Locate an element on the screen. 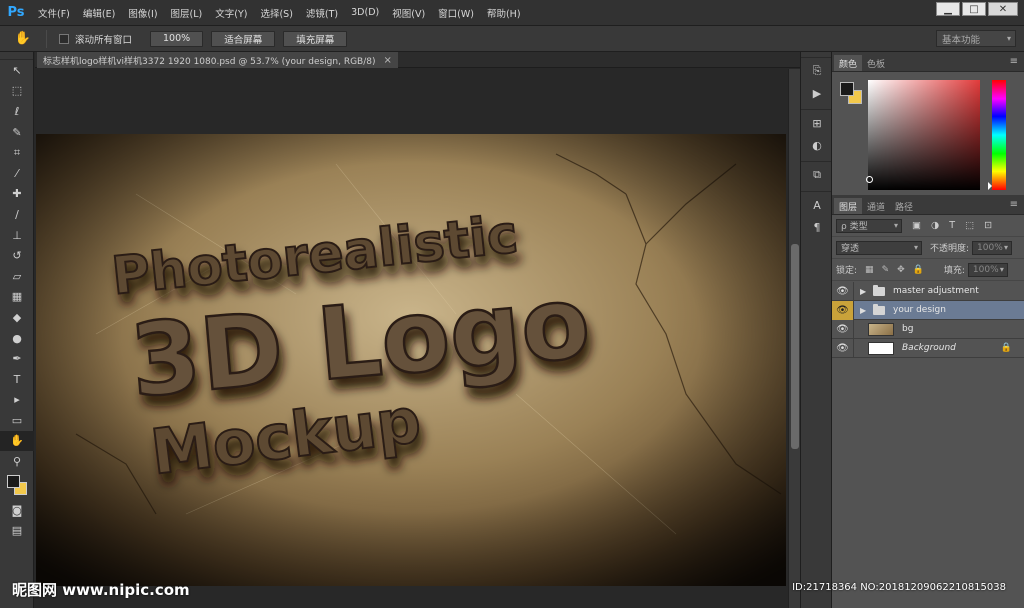 This screenshot has width=1024, height=608. menu-3d: 3D(D) is located at coordinates (365, 12).